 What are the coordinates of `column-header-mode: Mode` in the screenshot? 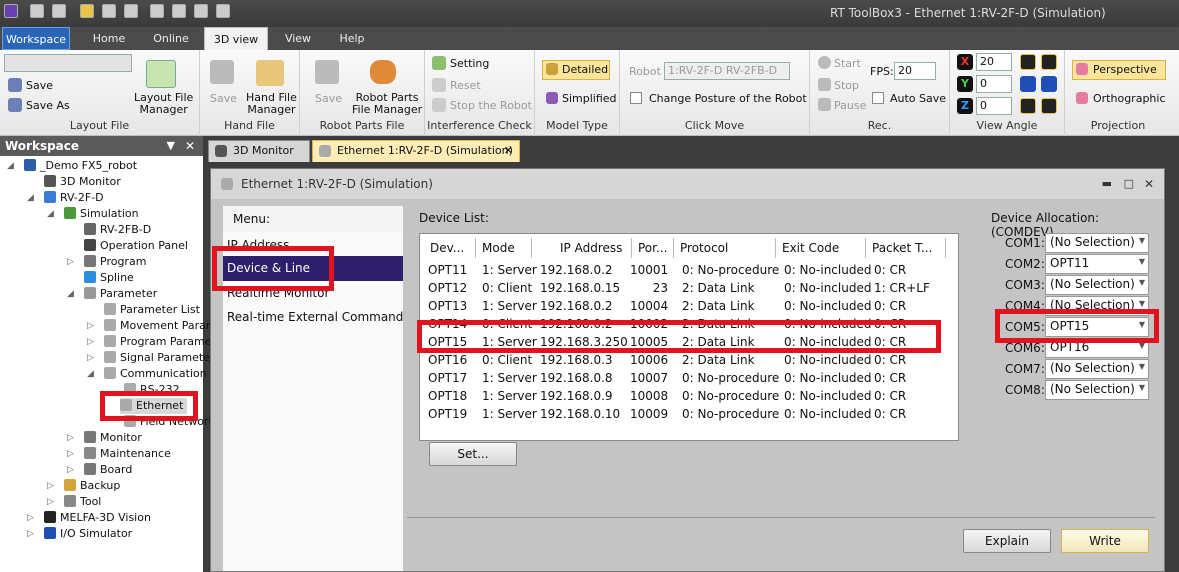 It's located at (504, 248).